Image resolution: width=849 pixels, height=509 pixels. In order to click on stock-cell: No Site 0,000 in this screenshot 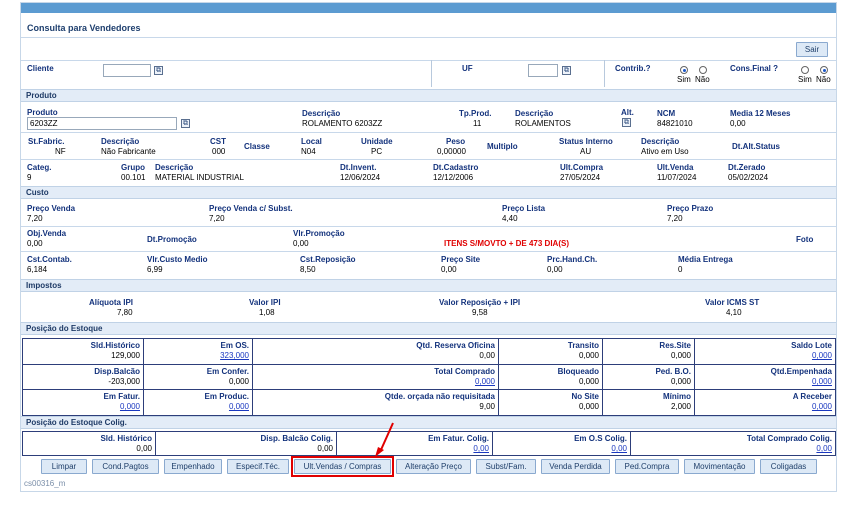, I will do `click(551, 402)`.